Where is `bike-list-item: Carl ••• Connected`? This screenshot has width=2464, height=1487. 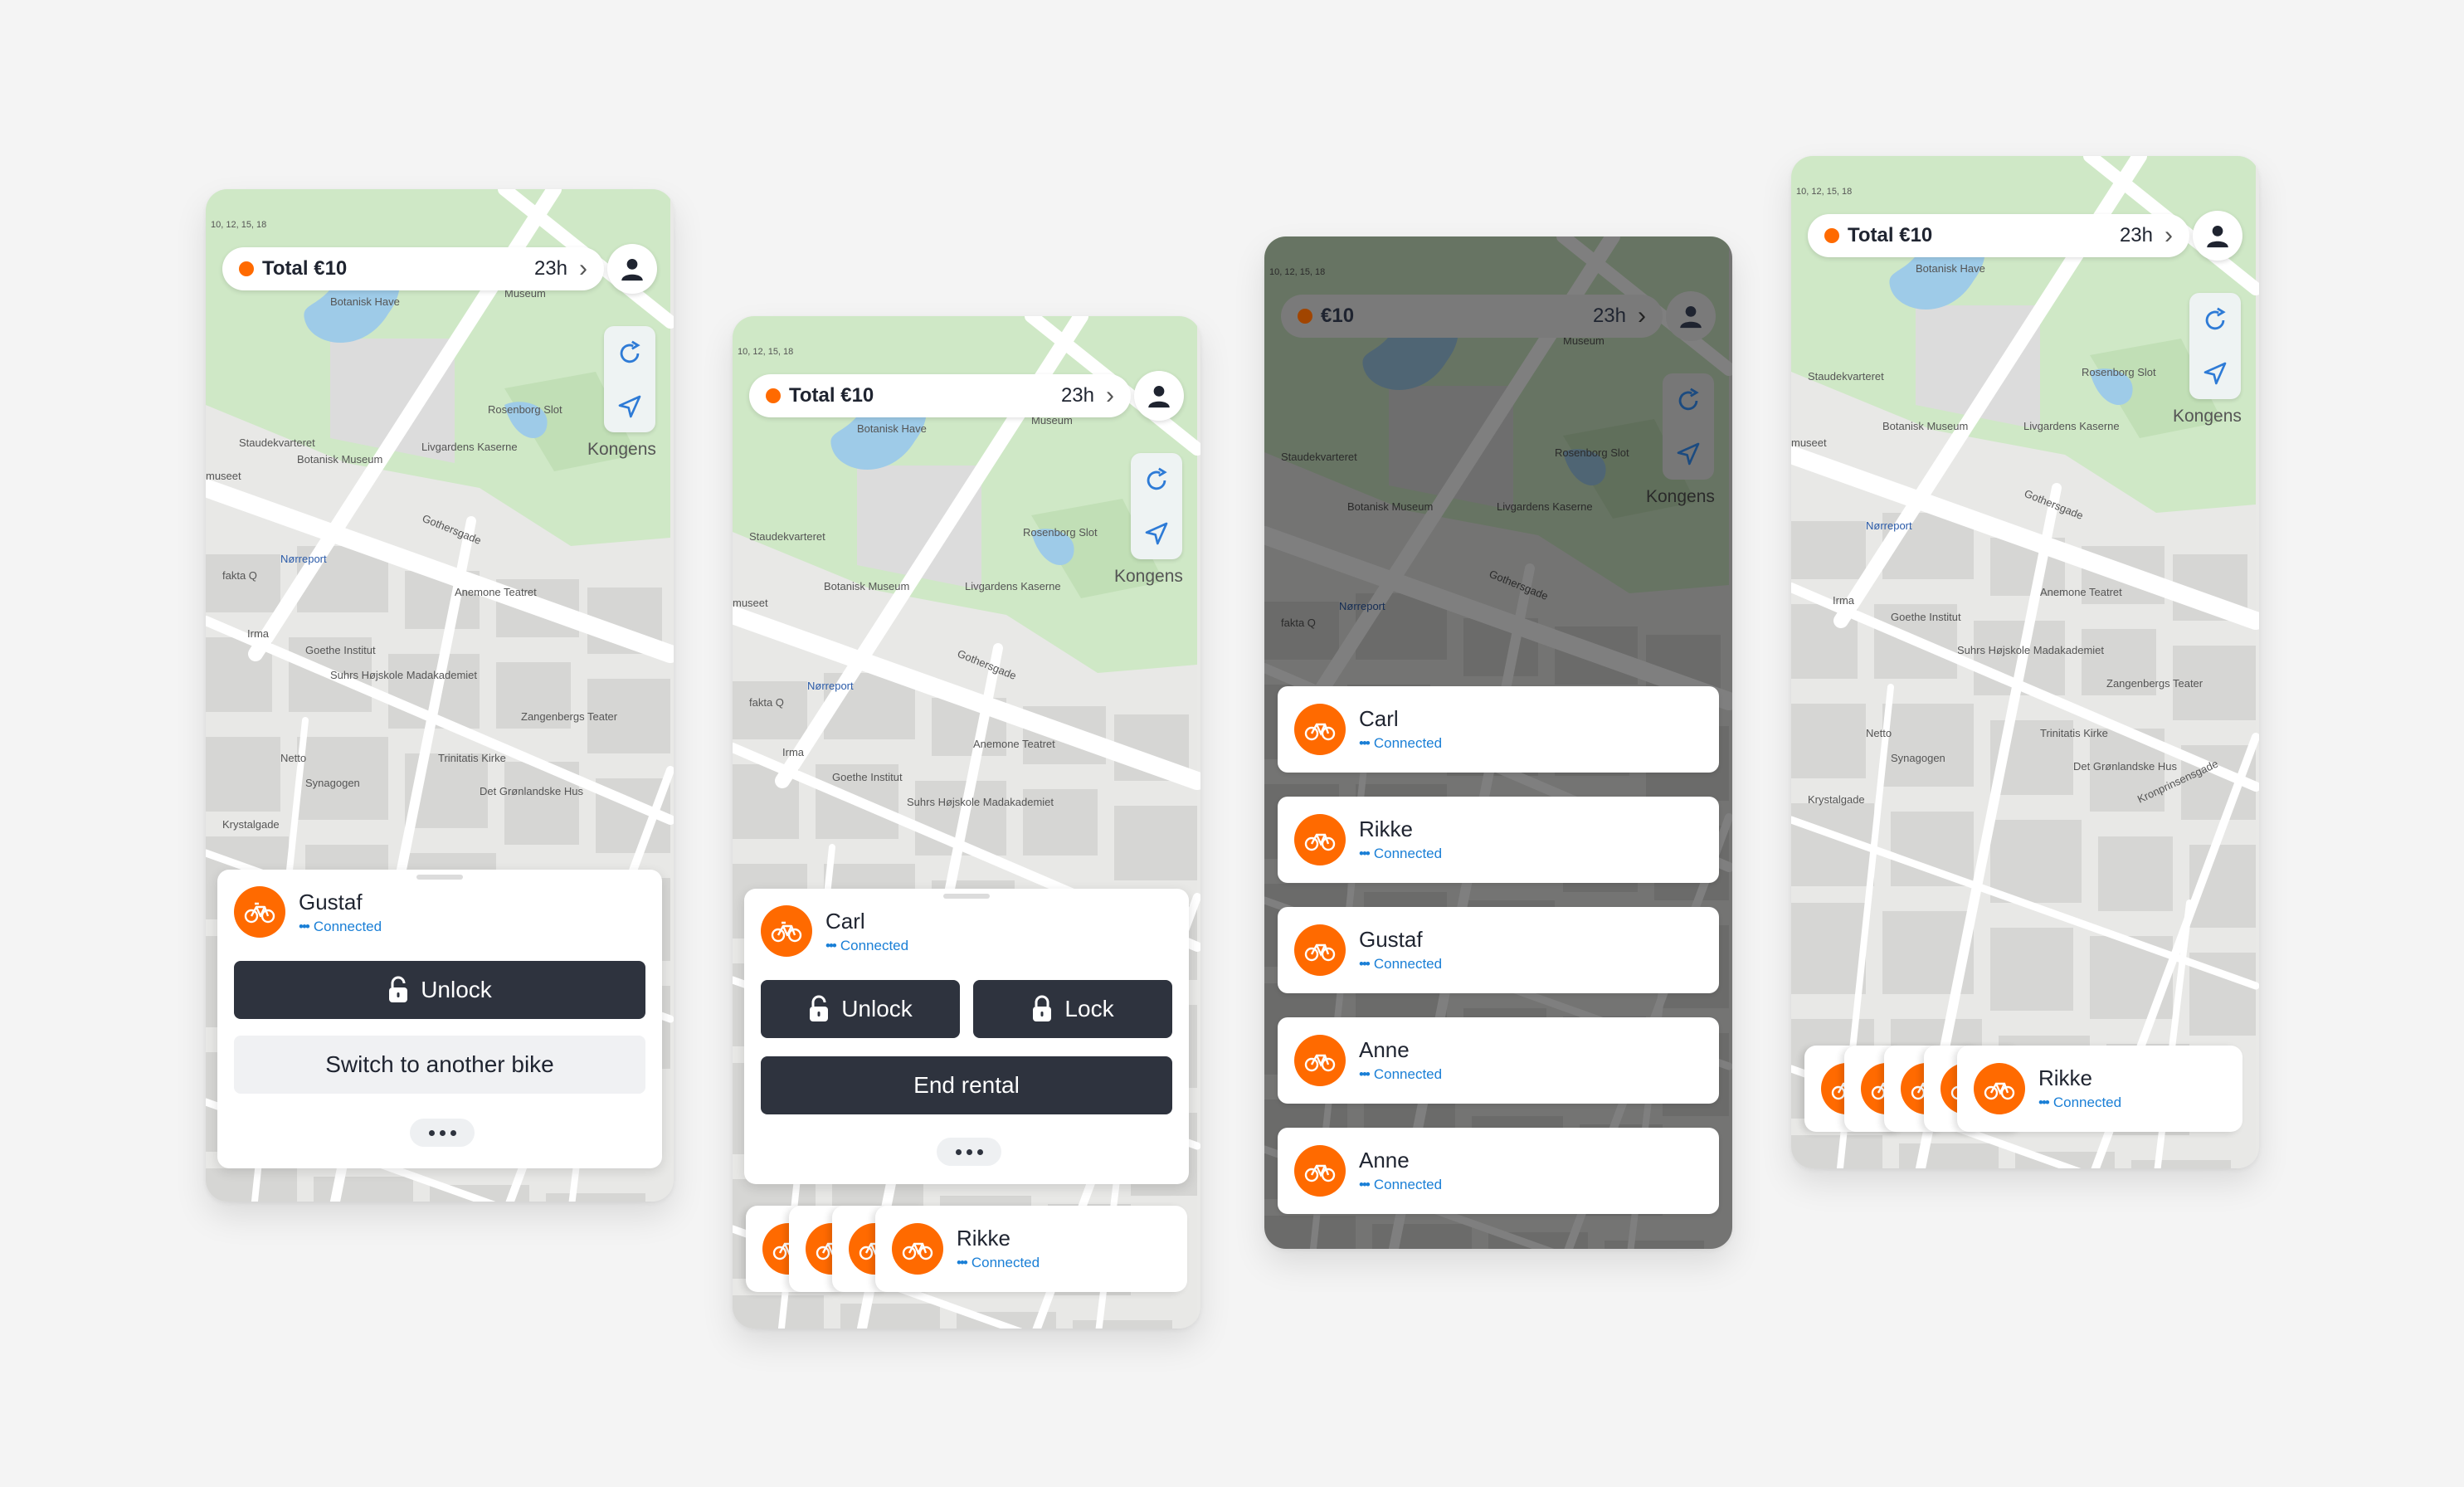 bike-list-item: Carl ••• Connected is located at coordinates (1498, 729).